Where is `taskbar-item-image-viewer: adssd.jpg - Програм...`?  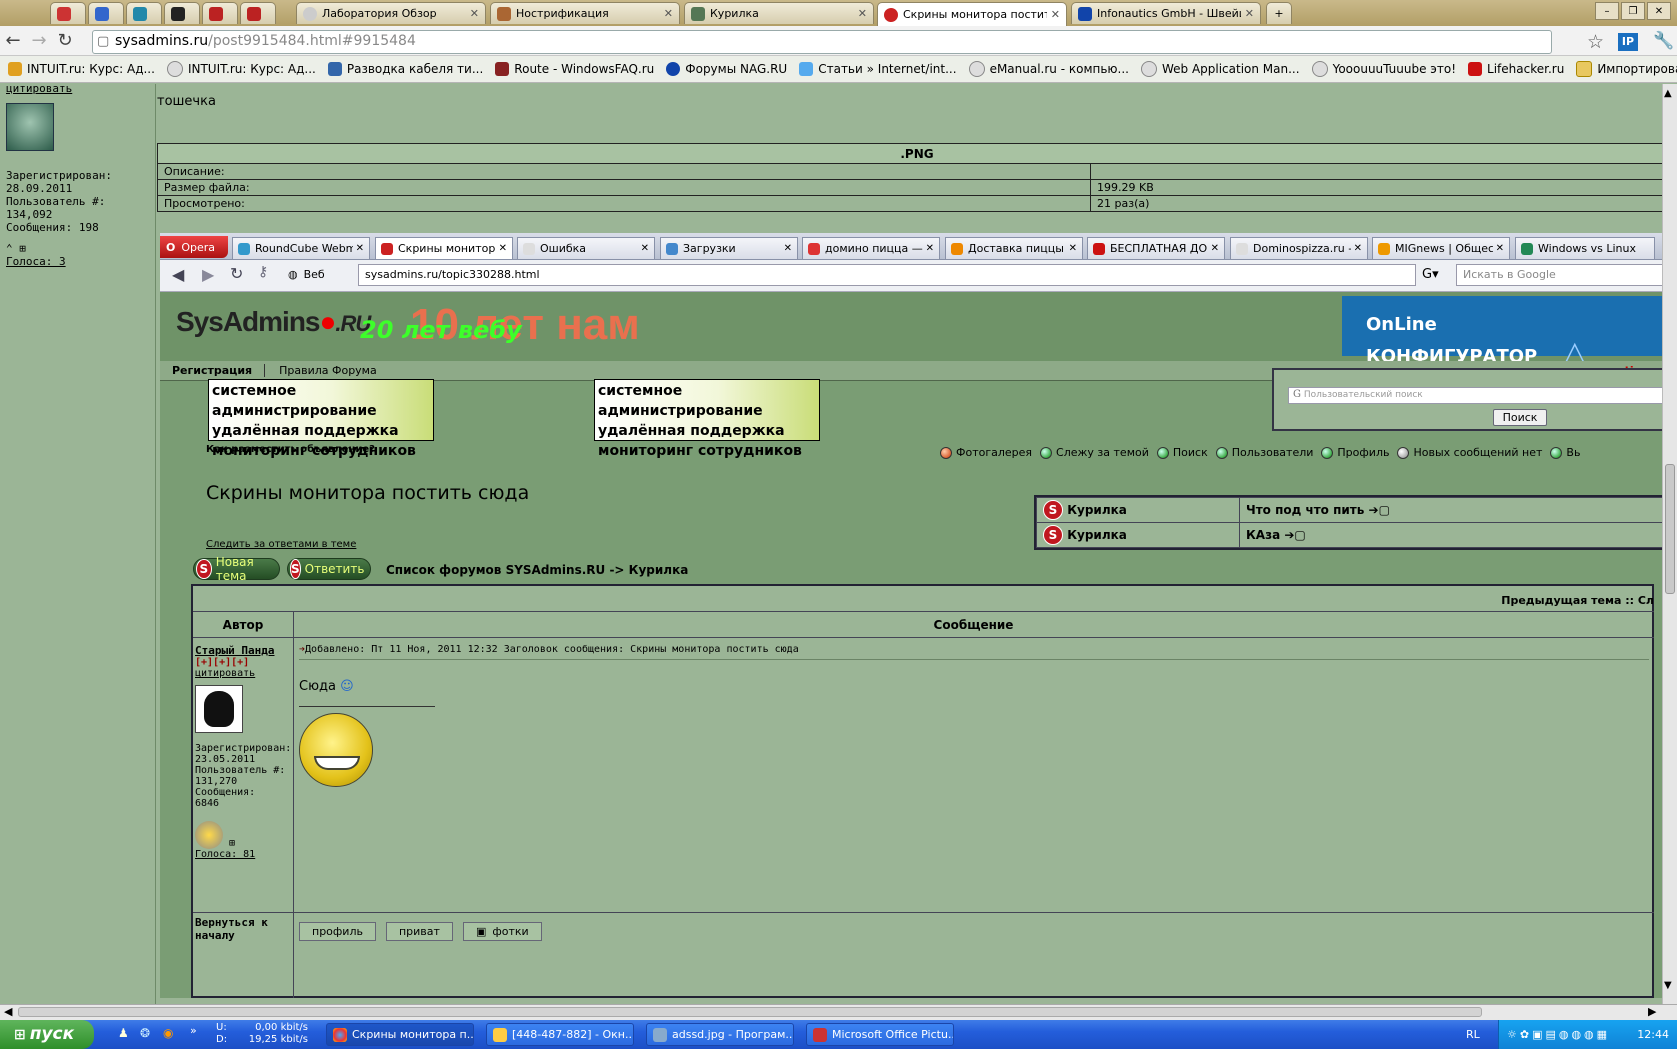
taskbar-item-image-viewer: adssd.jpg - Програм... is located at coordinates (720, 1034).